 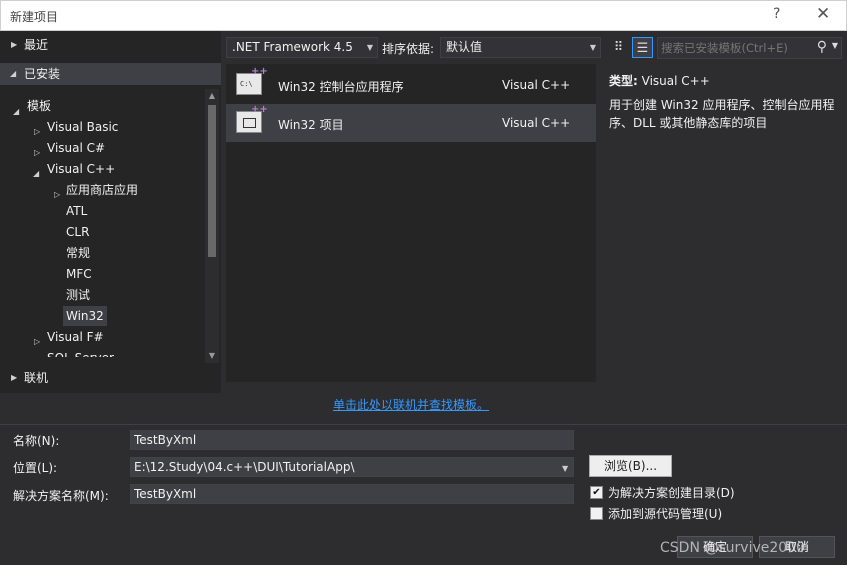 What do you see at coordinates (352, 467) in the screenshot?
I see `location-input` at bounding box center [352, 467].